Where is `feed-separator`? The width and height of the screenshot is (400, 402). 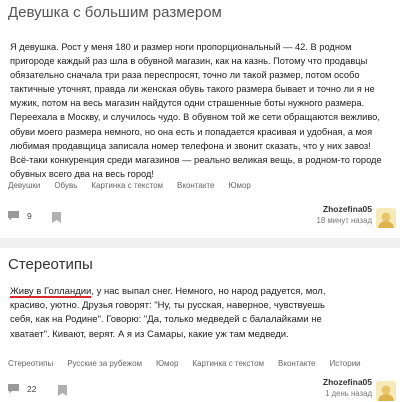 feed-separator is located at coordinates (200, 243).